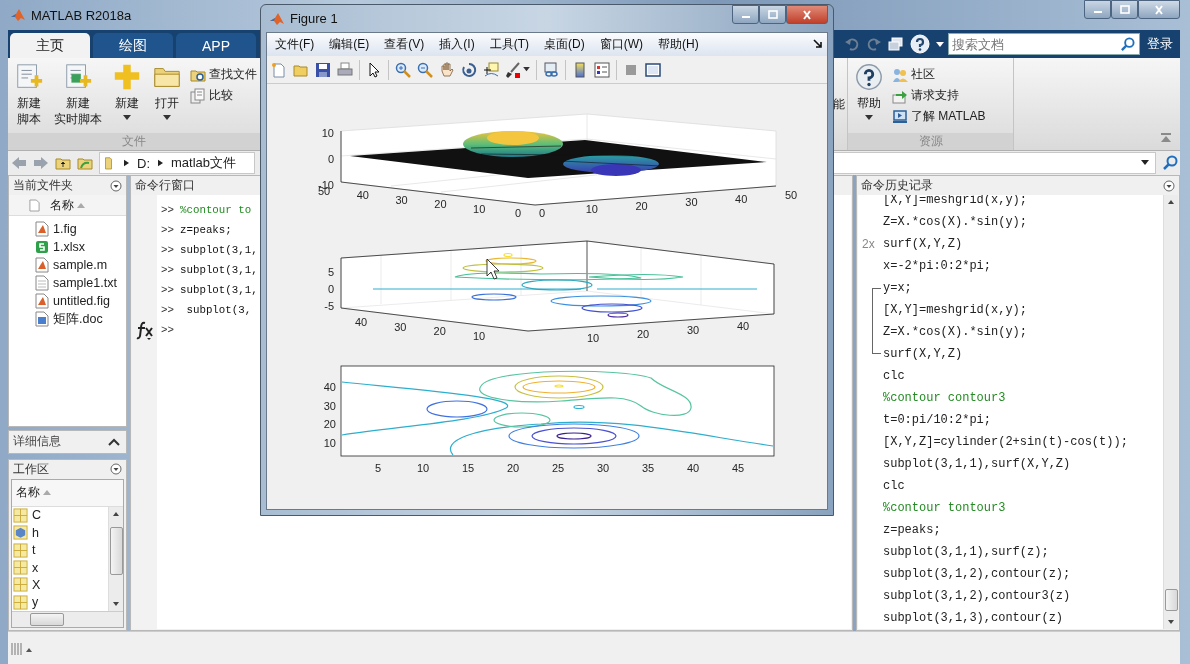  Describe the element at coordinates (1005, 442) in the screenshot. I see `history-entry: [X,Y,Z]=cylinder(2+sin(t)-cos(t));` at that location.